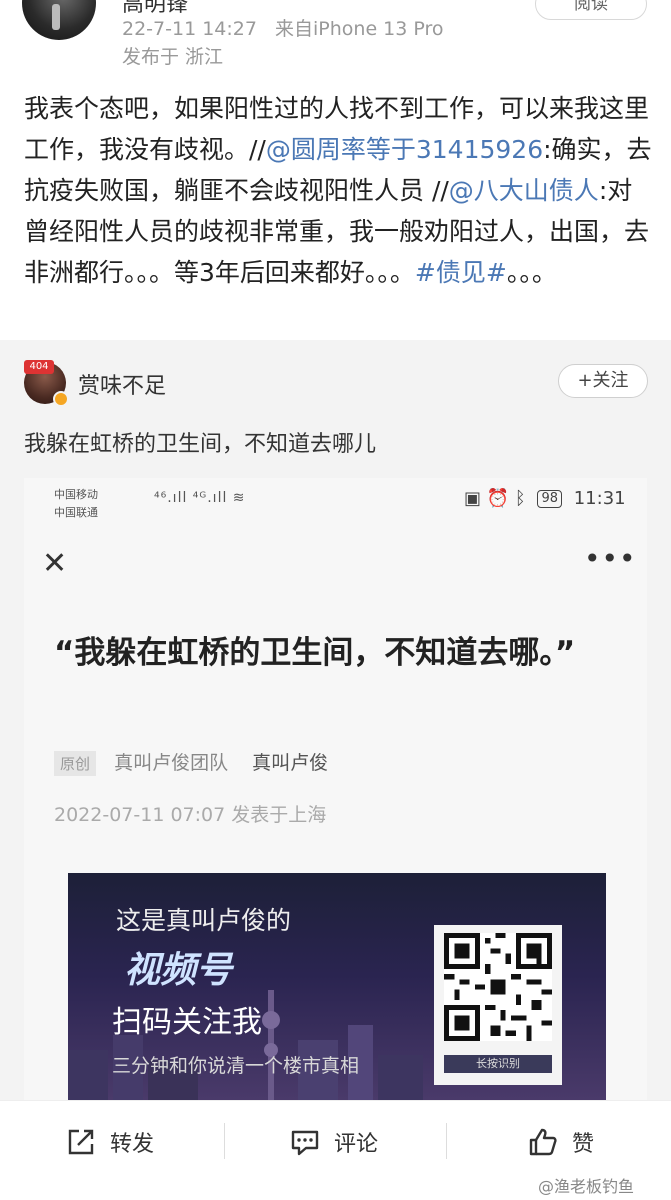 The image size is (671, 1200). I want to click on banner-line-1: 这是真叫卢俊的, so click(204, 920).